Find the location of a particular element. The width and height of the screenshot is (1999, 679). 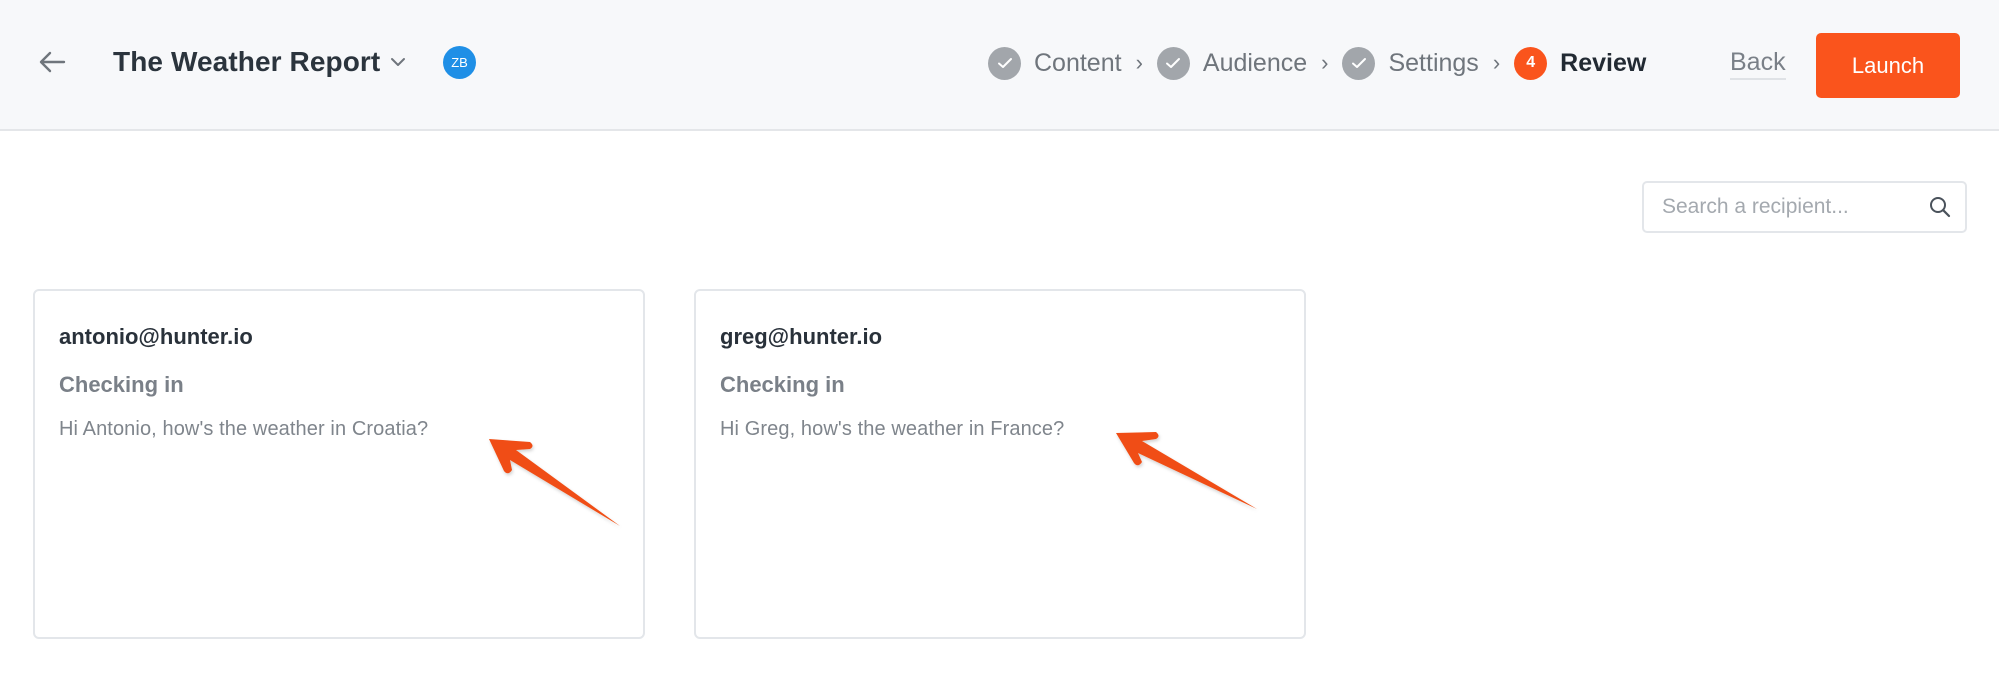

arrow-left-icon is located at coordinates (52, 62).